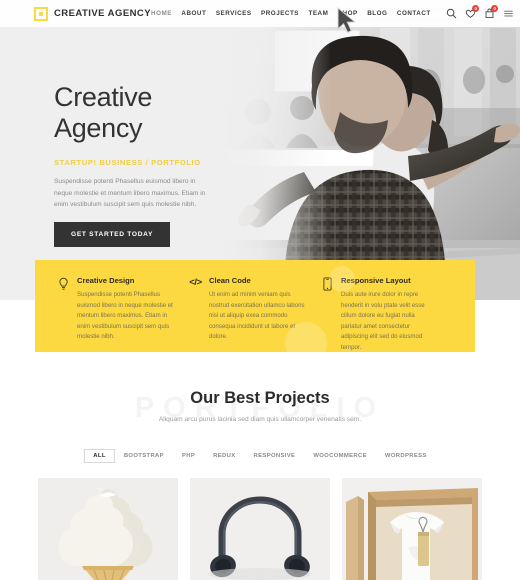 Image resolution: width=520 pixels, height=580 pixels. I want to click on nav-item-blog: BLOG, so click(377, 13).